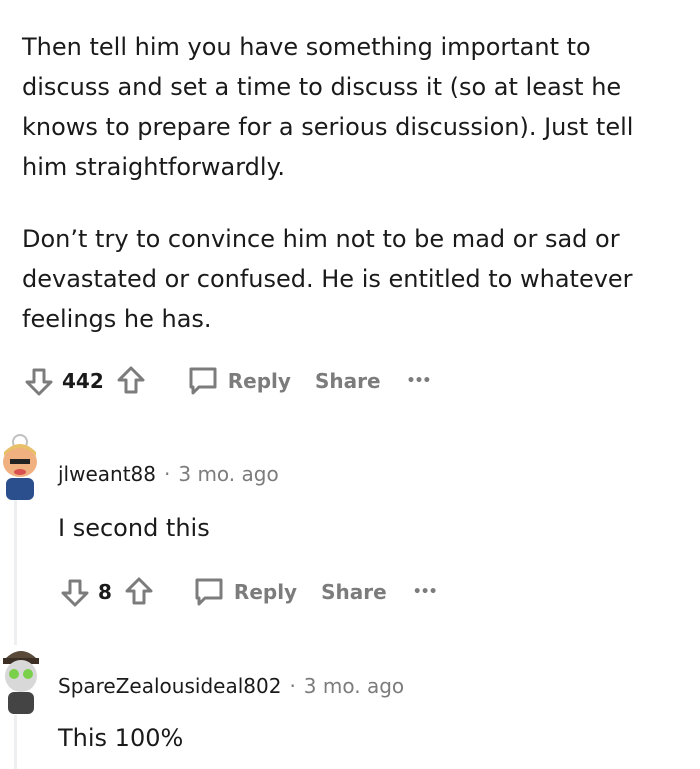  What do you see at coordinates (134, 528) in the screenshot?
I see `reply-body: I second this` at bounding box center [134, 528].